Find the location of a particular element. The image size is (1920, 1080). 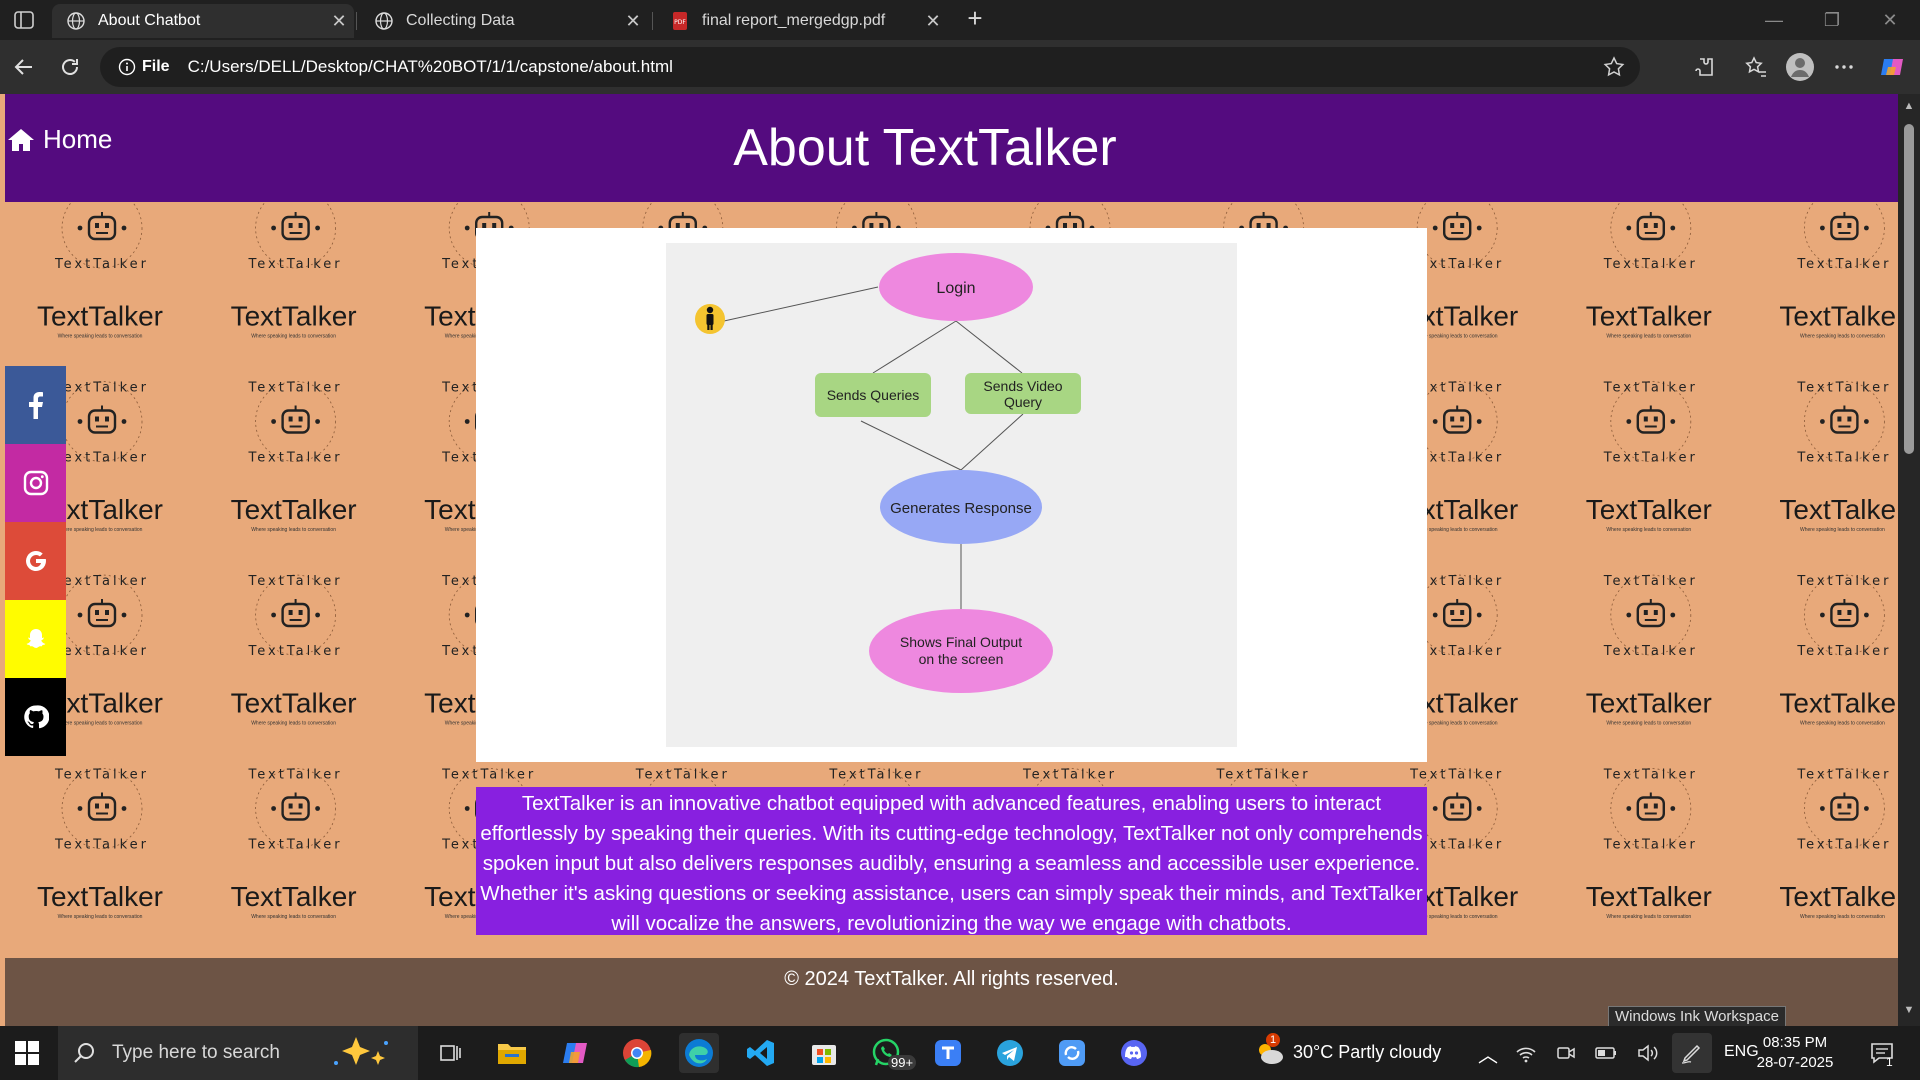

favorites-icon is located at coordinates (1755, 66).